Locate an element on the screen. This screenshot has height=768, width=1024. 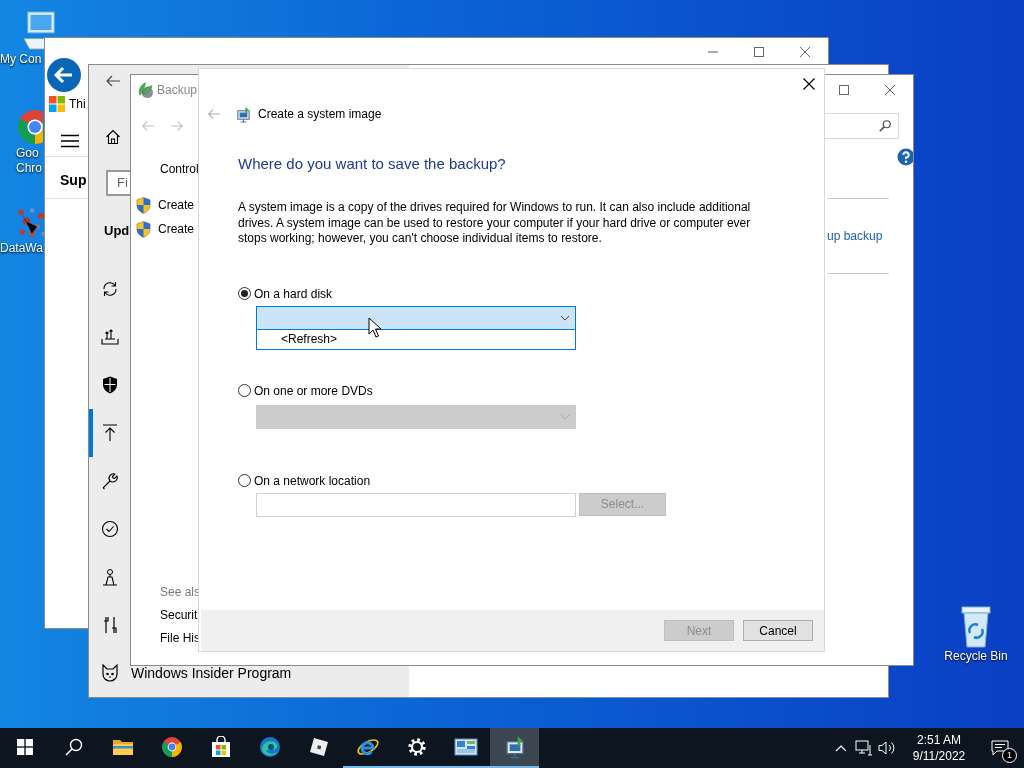
computer-arrow-icon is located at coordinates (243, 114).